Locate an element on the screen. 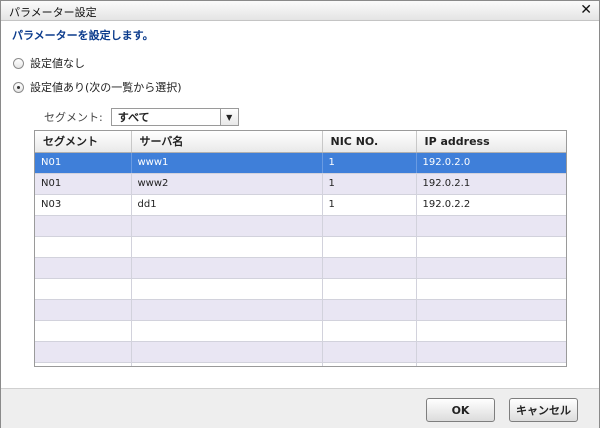 The height and width of the screenshot is (428, 600). table-row: N01 www2 1 192.0.2.1 is located at coordinates (300, 184).